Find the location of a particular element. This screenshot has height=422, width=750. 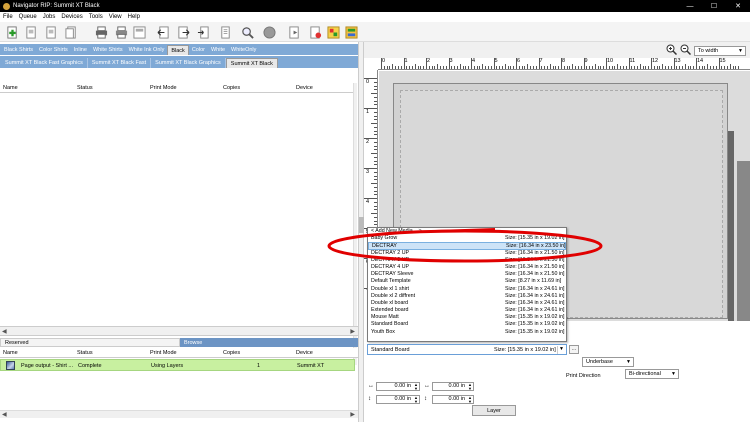

tab-queue-black: Black is located at coordinates (178, 50).